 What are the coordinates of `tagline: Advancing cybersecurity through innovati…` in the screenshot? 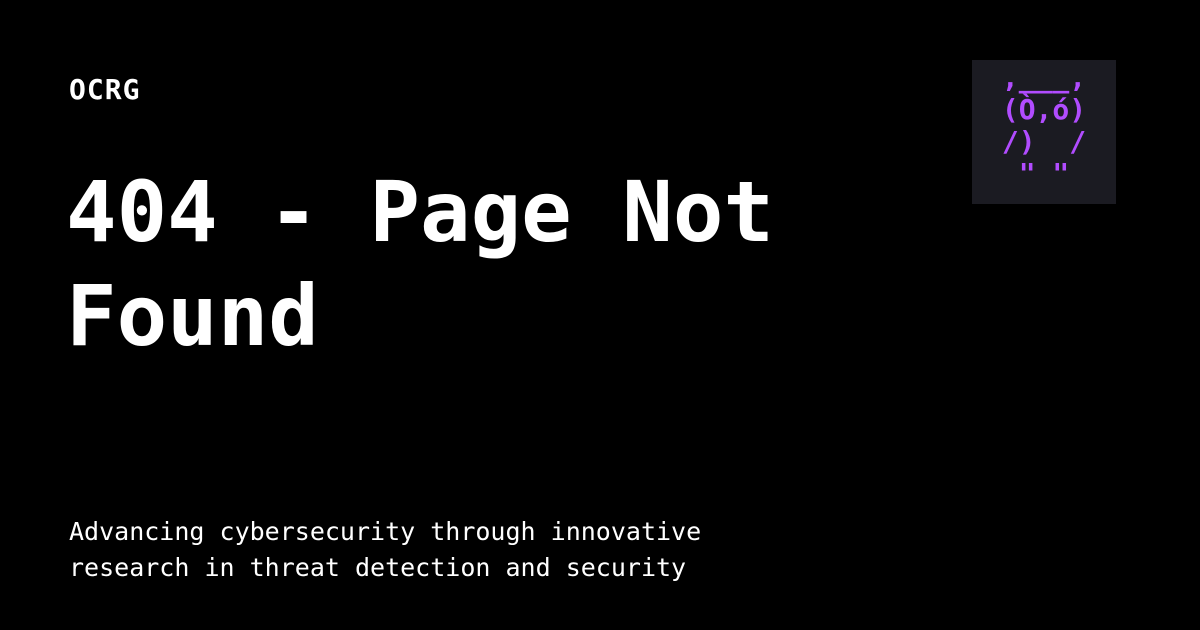 It's located at (449, 550).